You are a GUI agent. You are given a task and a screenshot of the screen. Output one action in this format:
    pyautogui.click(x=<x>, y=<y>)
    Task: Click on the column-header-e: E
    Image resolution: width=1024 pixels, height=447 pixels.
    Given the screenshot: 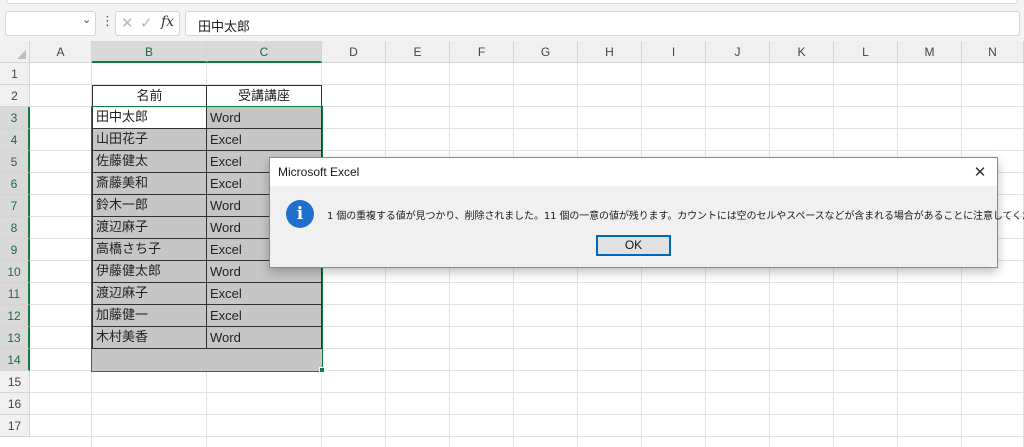 What is the action you would take?
    pyautogui.click(x=418, y=52)
    